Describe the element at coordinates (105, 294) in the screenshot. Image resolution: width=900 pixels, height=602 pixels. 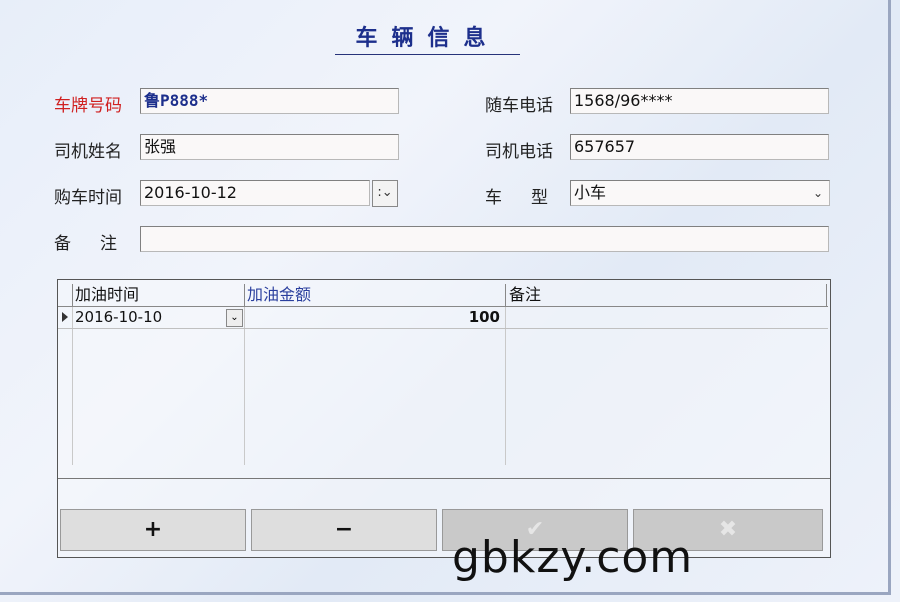
I see `column-header-fuel-time: 加油时间` at that location.